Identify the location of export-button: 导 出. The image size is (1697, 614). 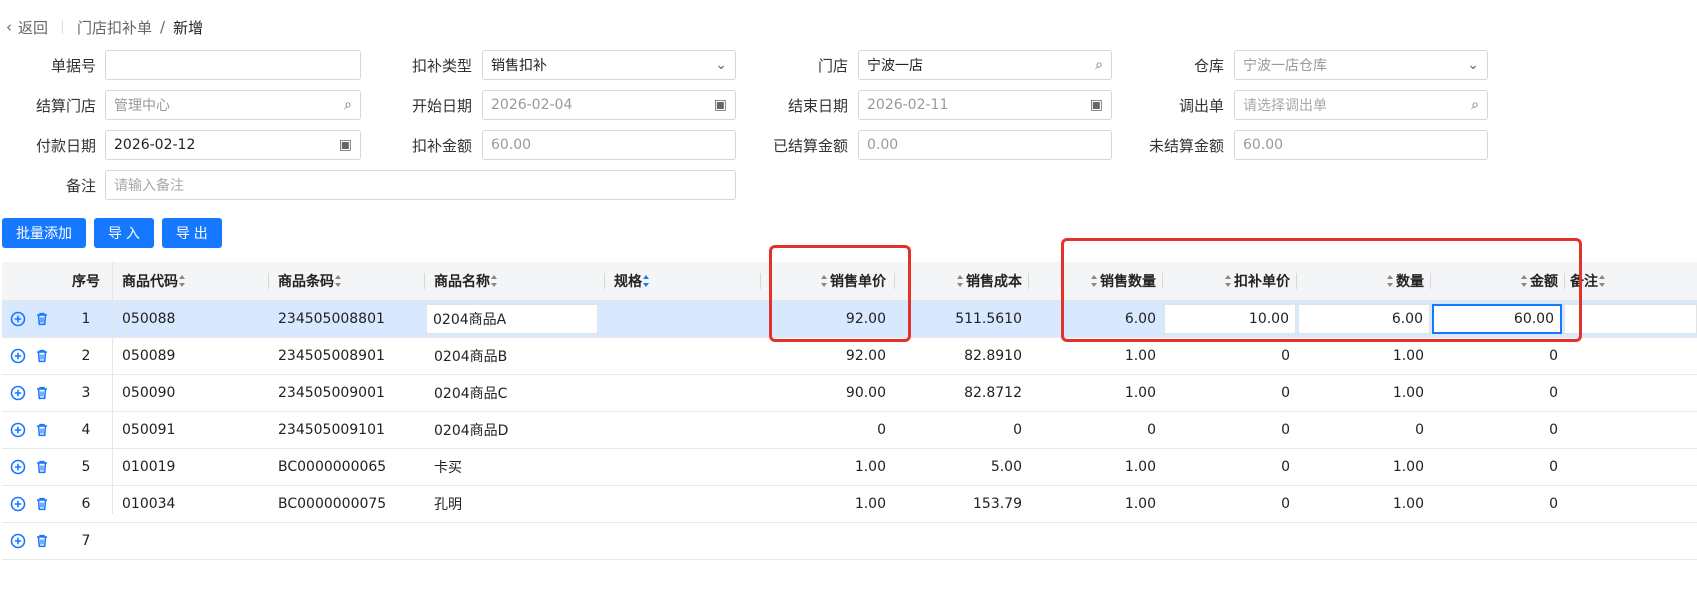
(191, 233).